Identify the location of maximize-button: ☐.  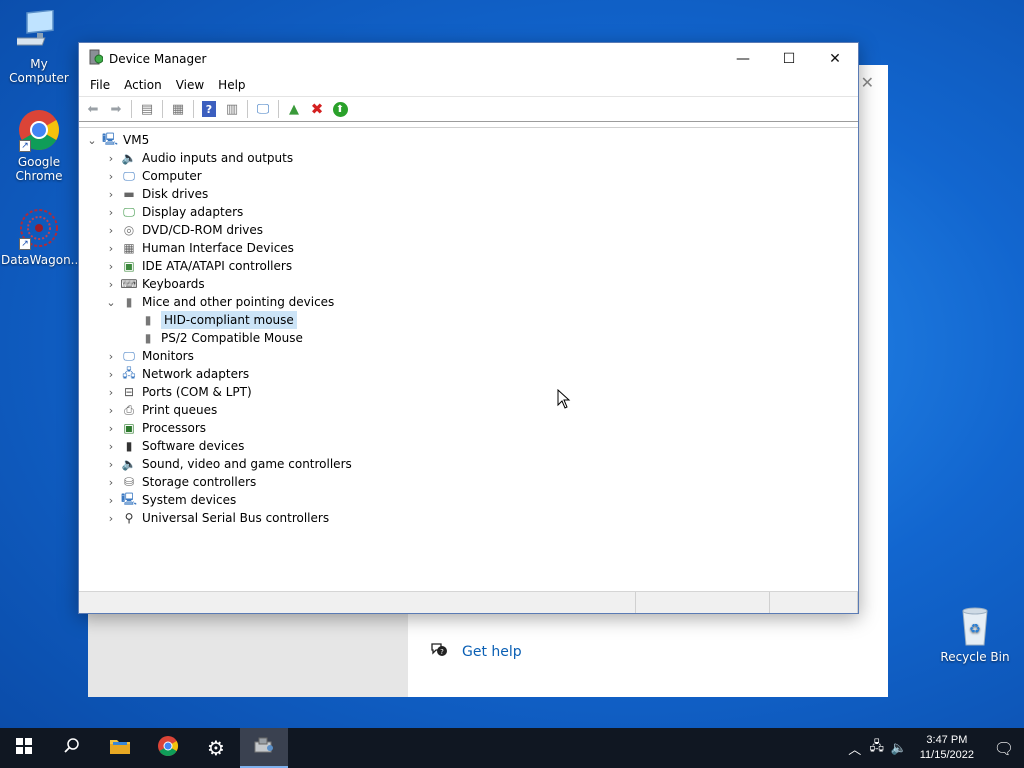
(789, 58).